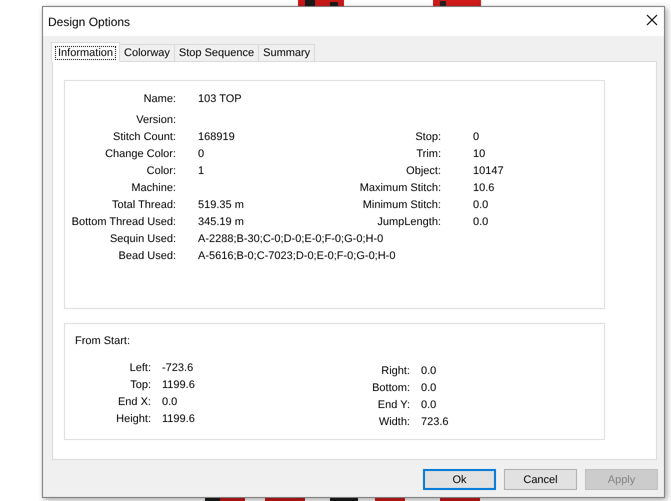 This screenshot has width=671, height=501. I want to click on field-label: Name:, so click(159, 99).